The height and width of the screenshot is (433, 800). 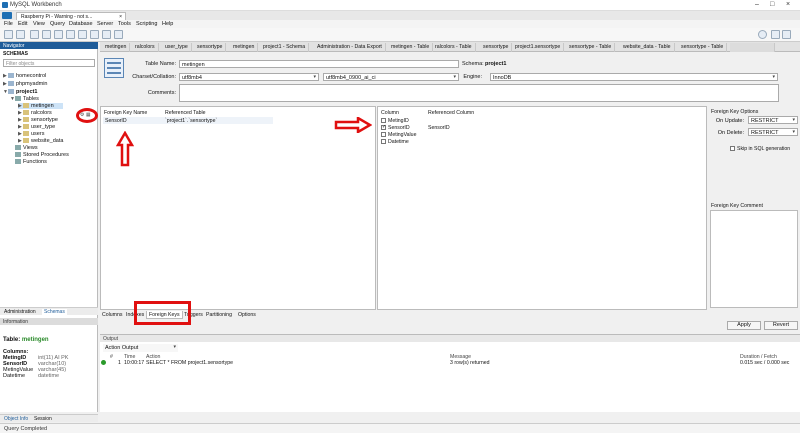 What do you see at coordinates (647, 47) in the screenshot?
I see `editor-tab: website_data - Table` at bounding box center [647, 47].